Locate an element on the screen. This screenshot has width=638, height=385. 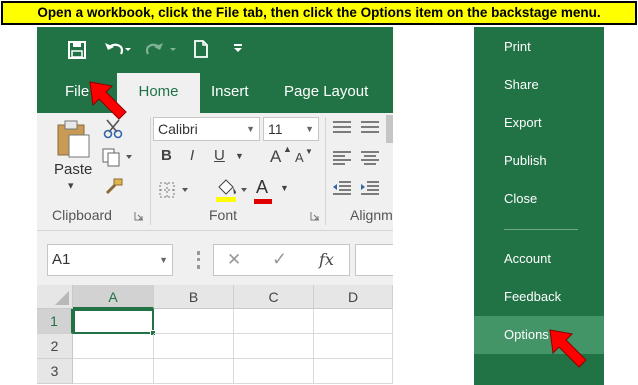
shrink-font-arrow-icon: ▼ is located at coordinates (309, 151).